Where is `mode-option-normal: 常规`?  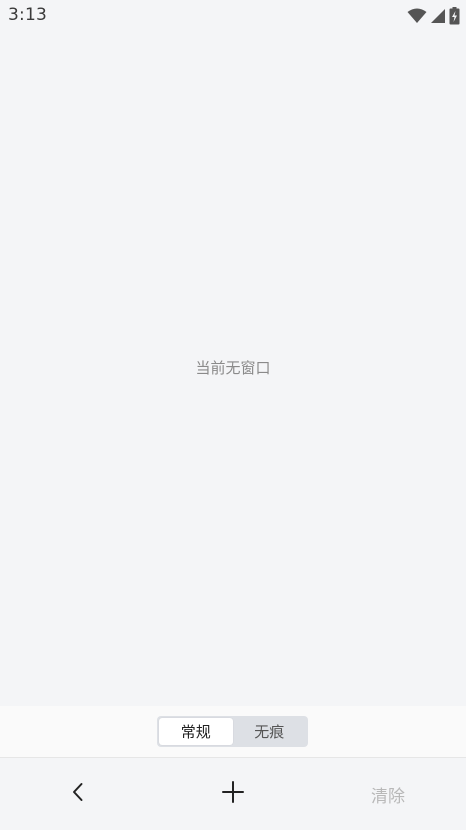 mode-option-normal: 常规 is located at coordinates (196, 731).